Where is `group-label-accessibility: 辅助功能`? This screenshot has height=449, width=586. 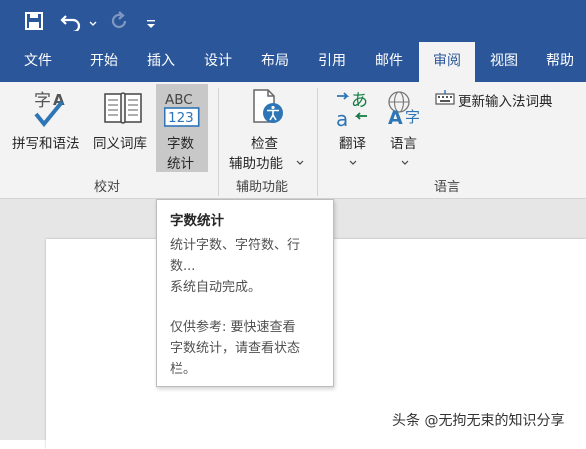 group-label-accessibility: 辅助功能 is located at coordinates (262, 187).